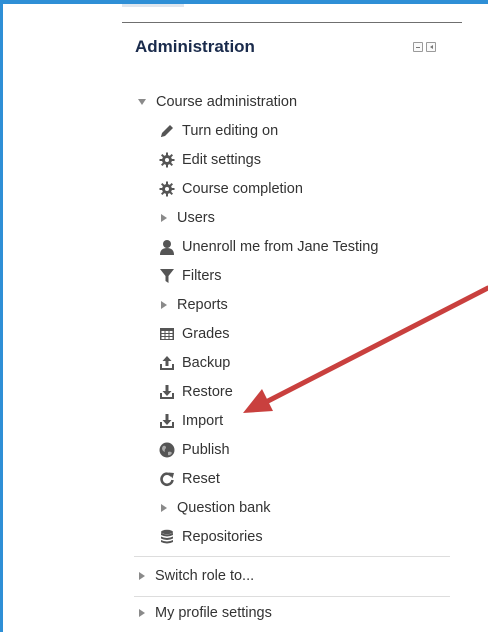  What do you see at coordinates (153, 5) in the screenshot?
I see `top-tab-highlight` at bounding box center [153, 5].